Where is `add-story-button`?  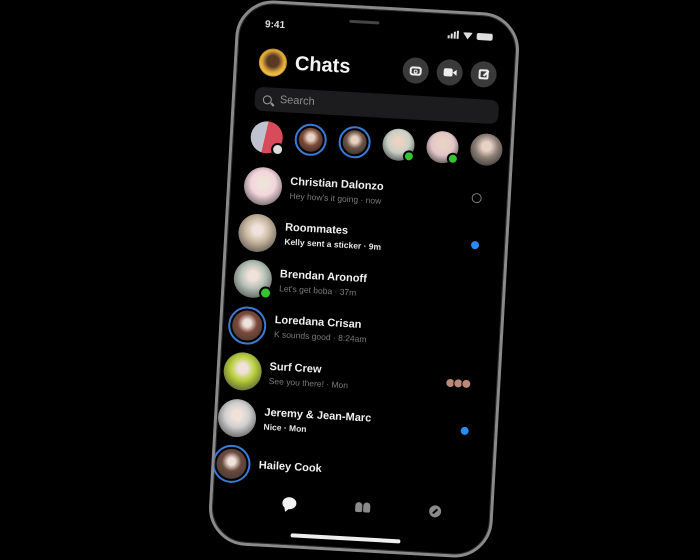
add-story-button is located at coordinates (267, 138).